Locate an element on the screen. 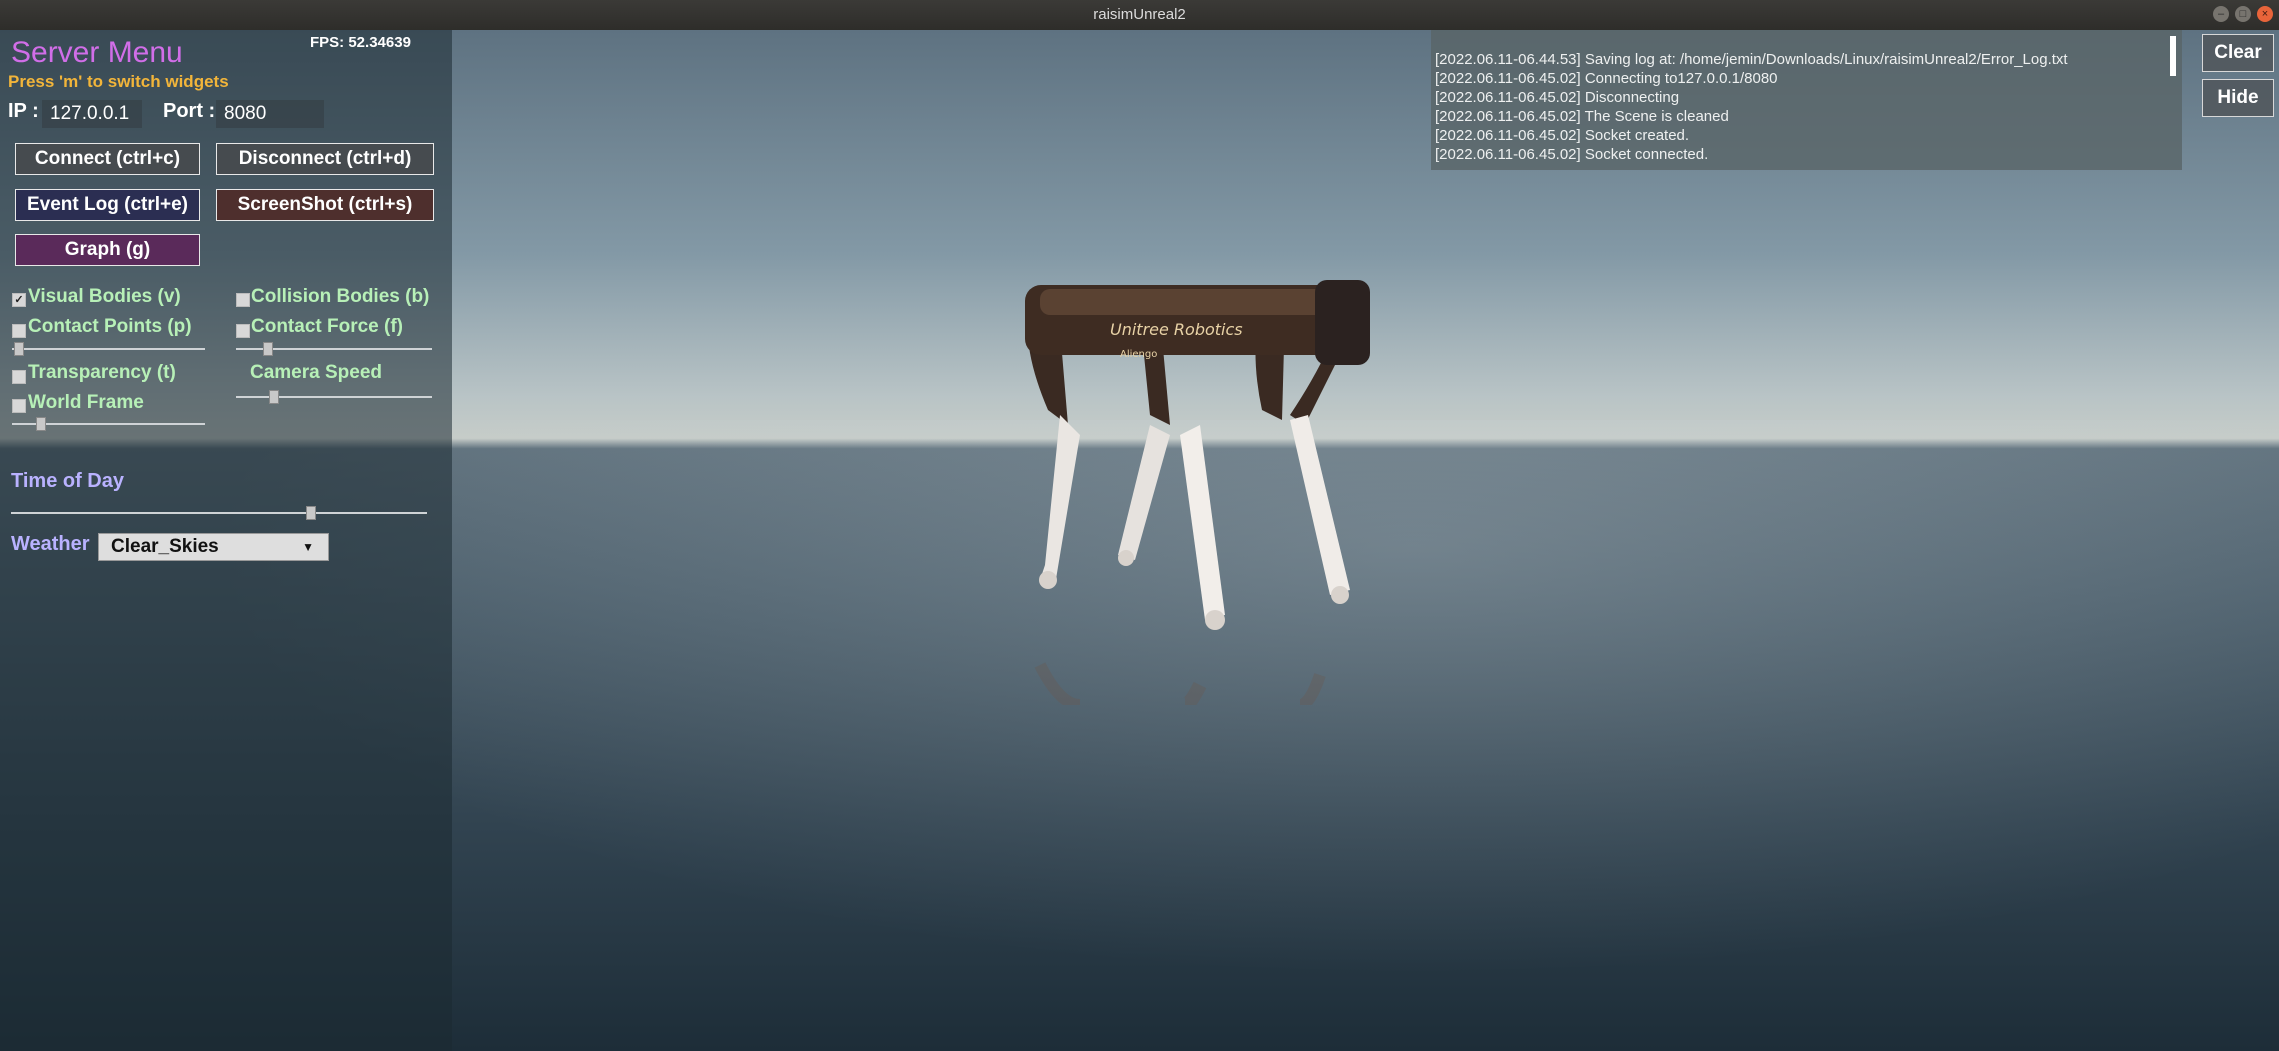 The image size is (2279, 1051). contact-force-slider-knob is located at coordinates (268, 349).